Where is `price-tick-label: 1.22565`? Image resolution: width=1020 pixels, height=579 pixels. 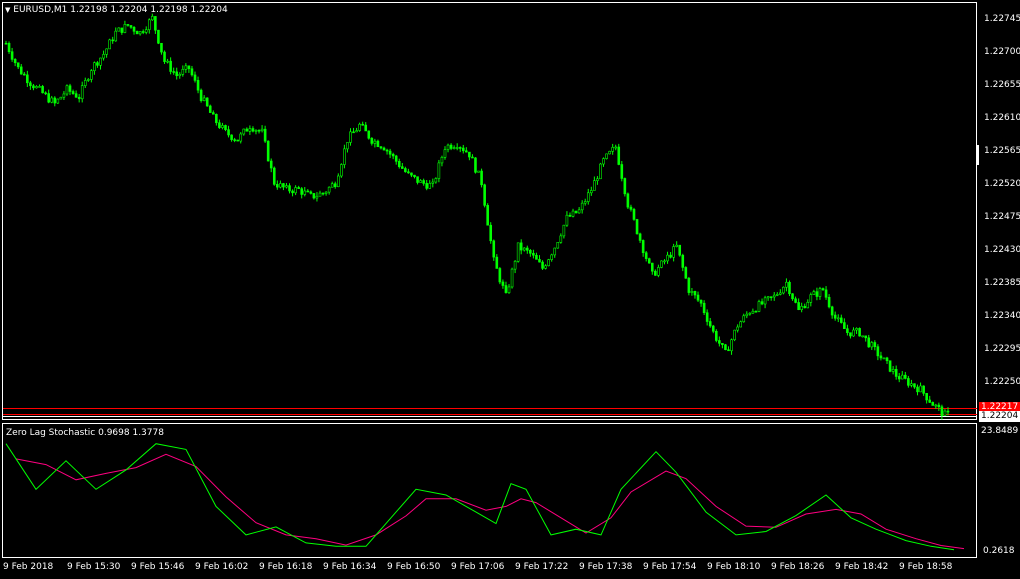 price-tick-label: 1.22565 is located at coordinates (1002, 151).